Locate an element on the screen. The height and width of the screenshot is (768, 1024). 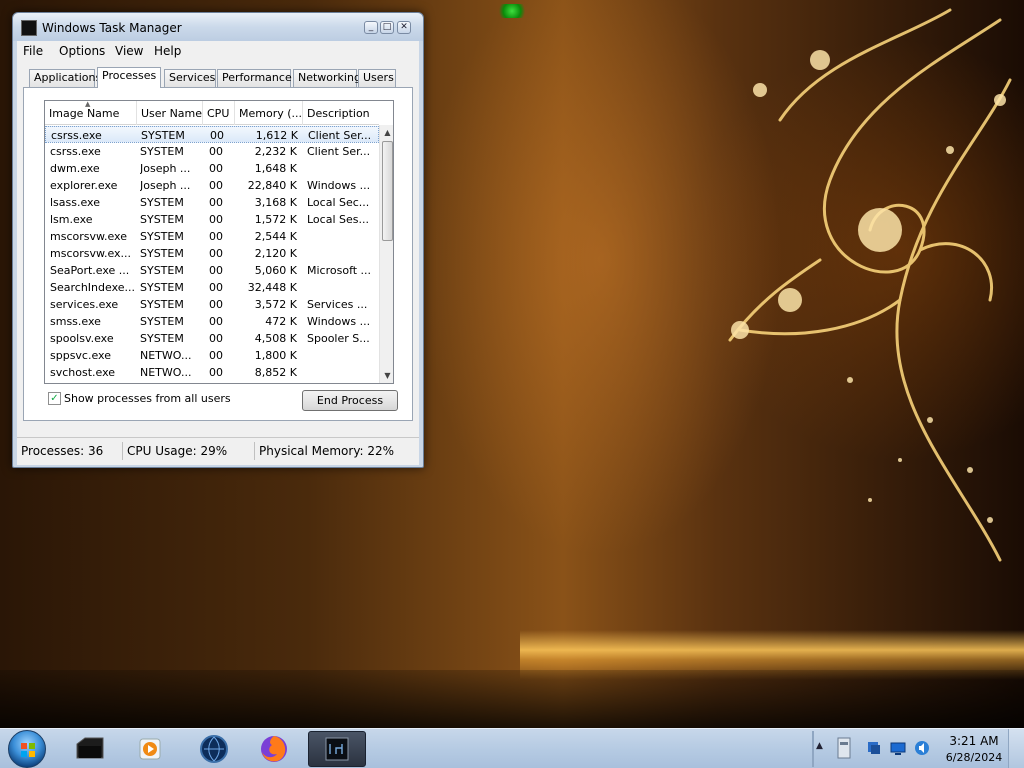
status-physical-memory: Physical Memory: 22% is located at coordinates (327, 451).